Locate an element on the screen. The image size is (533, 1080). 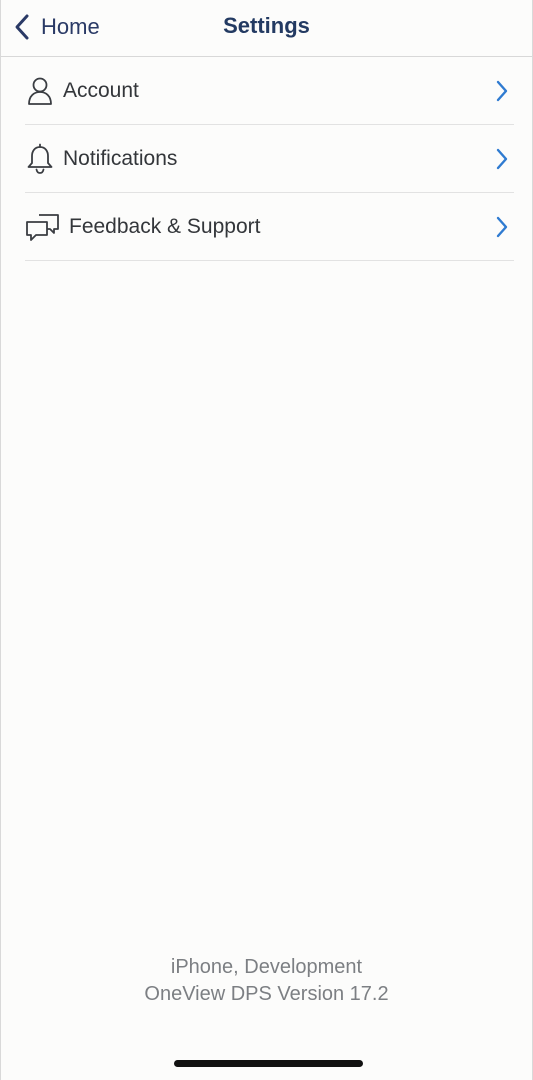
page-title: Settings is located at coordinates (266, 25).